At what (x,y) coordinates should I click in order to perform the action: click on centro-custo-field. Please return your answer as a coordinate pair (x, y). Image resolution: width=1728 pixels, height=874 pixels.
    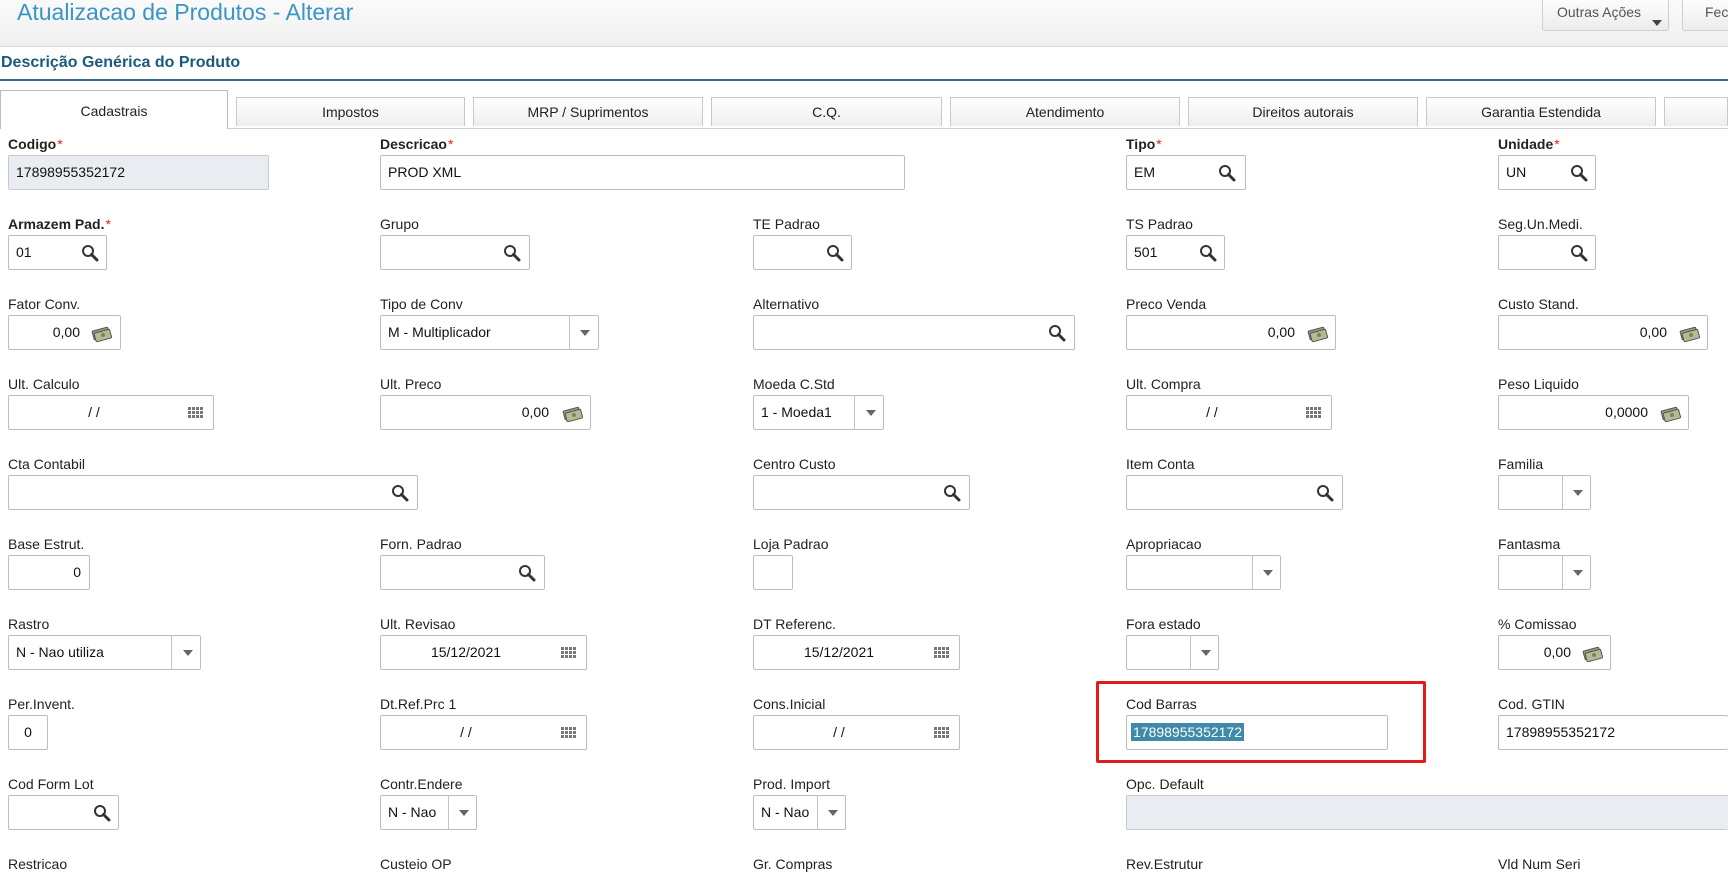
    Looking at the image, I should click on (861, 492).